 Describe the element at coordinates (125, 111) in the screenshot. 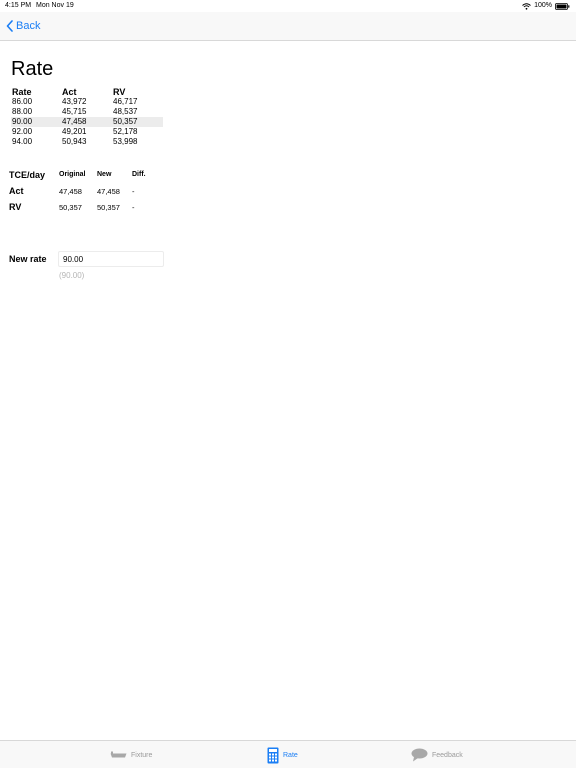

I see `rv-cell: 48,537` at that location.